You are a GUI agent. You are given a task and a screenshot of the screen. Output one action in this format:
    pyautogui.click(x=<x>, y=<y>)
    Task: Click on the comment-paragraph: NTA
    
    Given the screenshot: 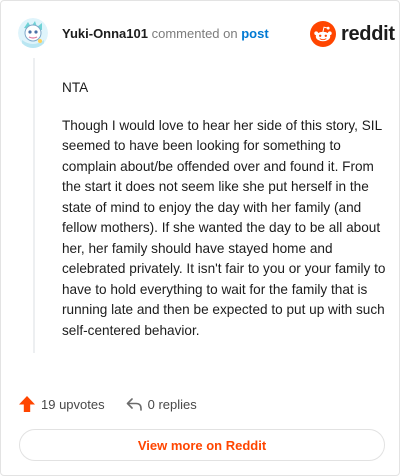 What is the action you would take?
    pyautogui.click(x=75, y=87)
    